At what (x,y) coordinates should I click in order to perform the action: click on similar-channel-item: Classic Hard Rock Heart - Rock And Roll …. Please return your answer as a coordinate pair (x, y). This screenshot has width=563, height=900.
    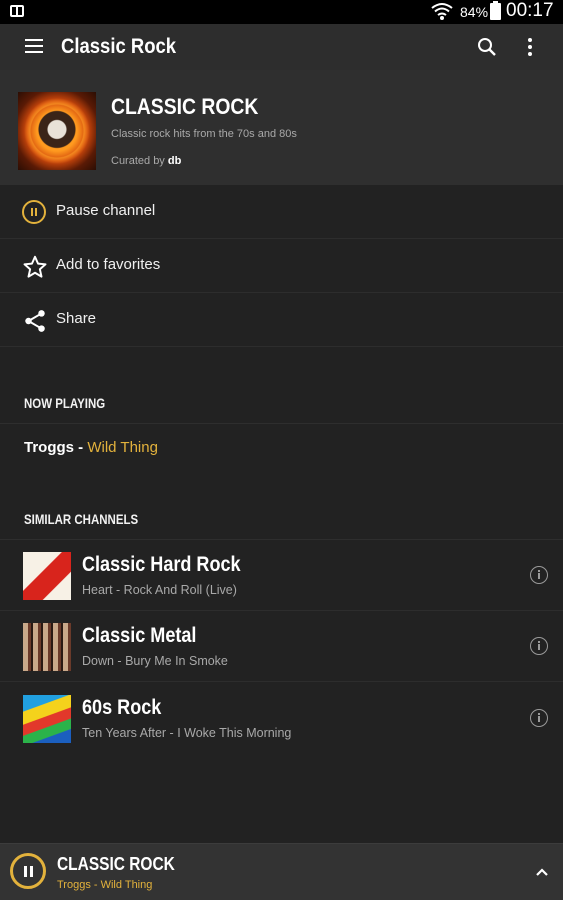
    Looking at the image, I should click on (281, 575).